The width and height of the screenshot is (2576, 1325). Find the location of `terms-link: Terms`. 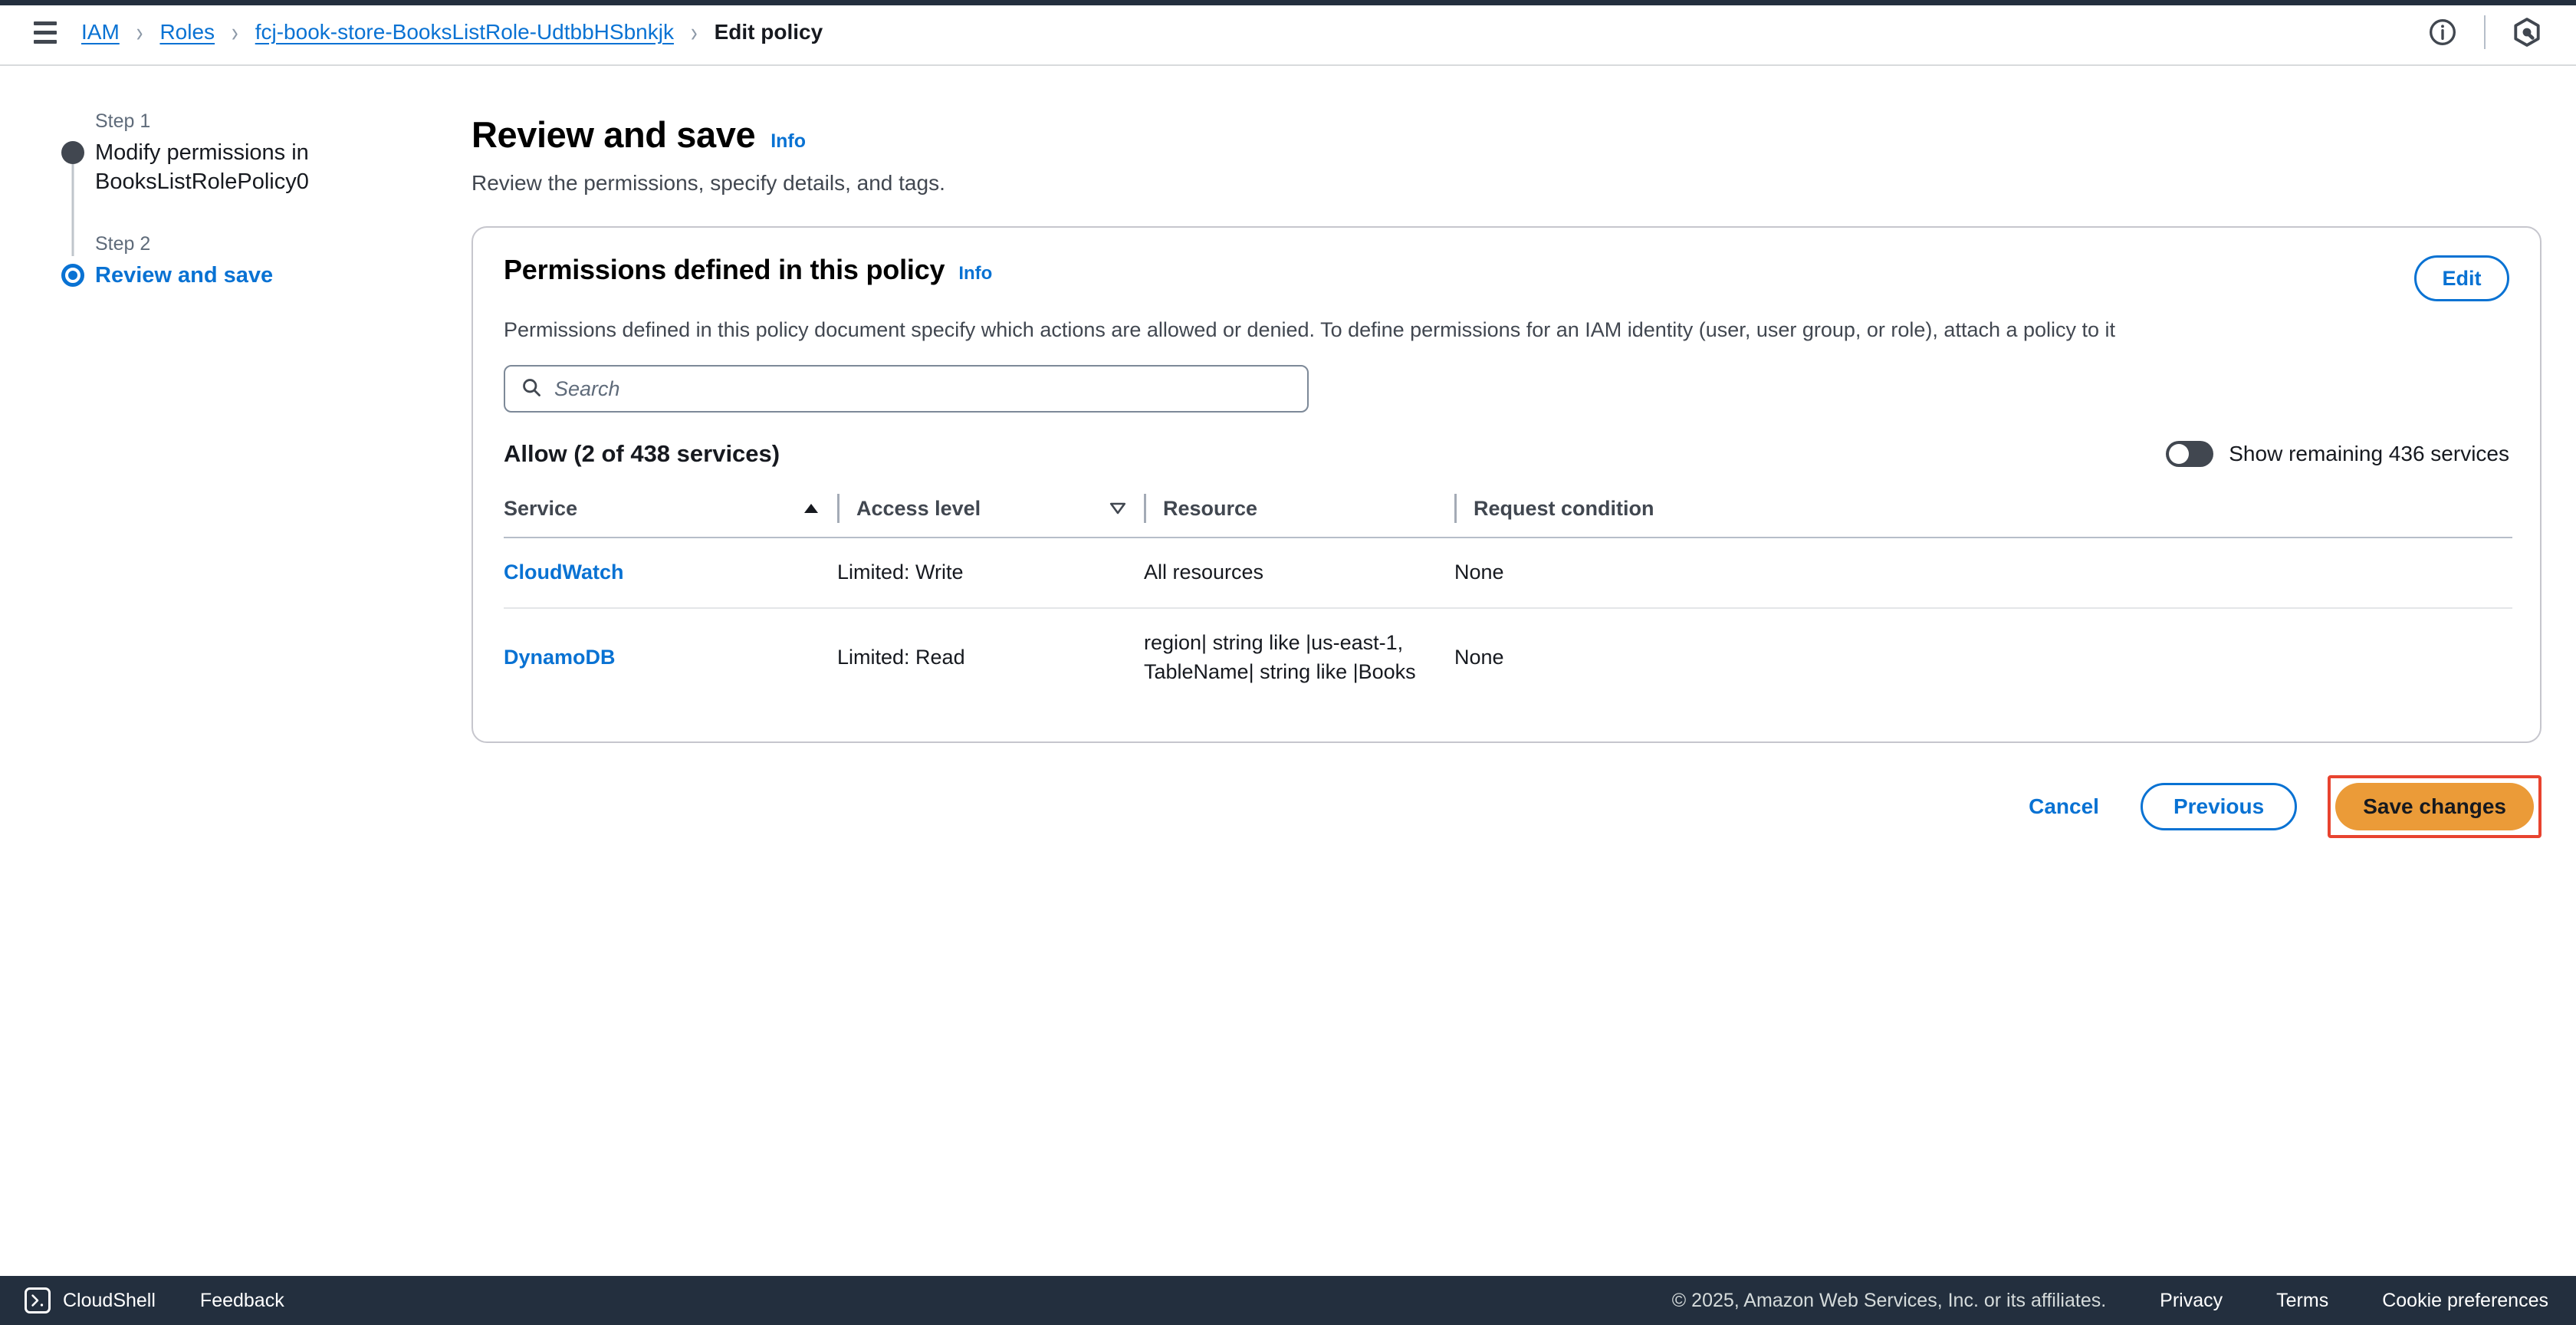

terms-link: Terms is located at coordinates (2302, 1301).